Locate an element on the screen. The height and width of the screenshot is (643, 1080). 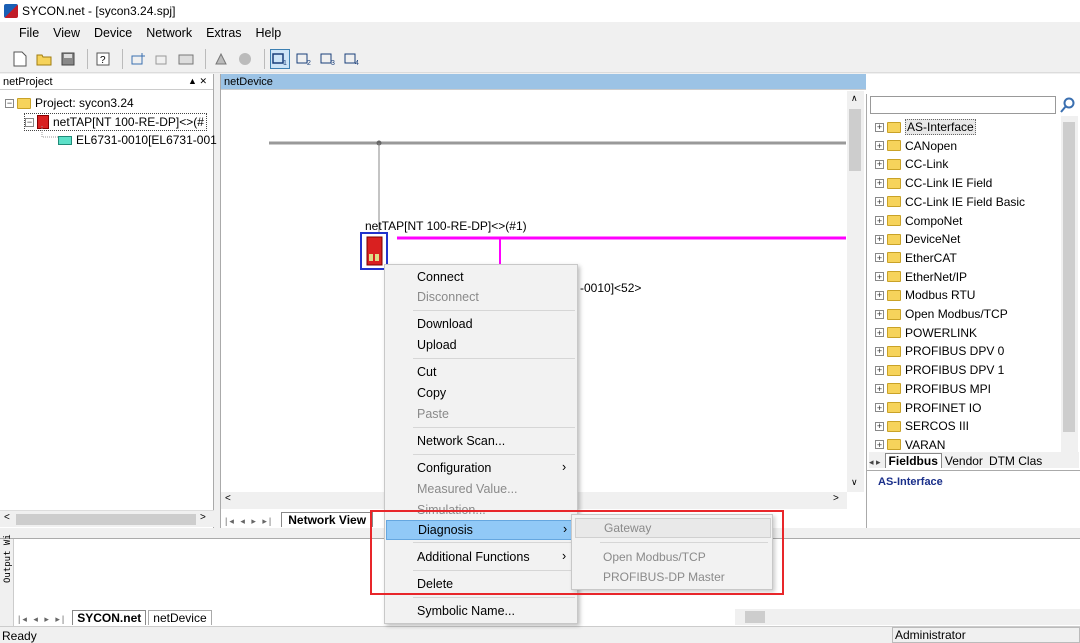
catalog-item-label: CompoNet is located at coordinates (934, 220).